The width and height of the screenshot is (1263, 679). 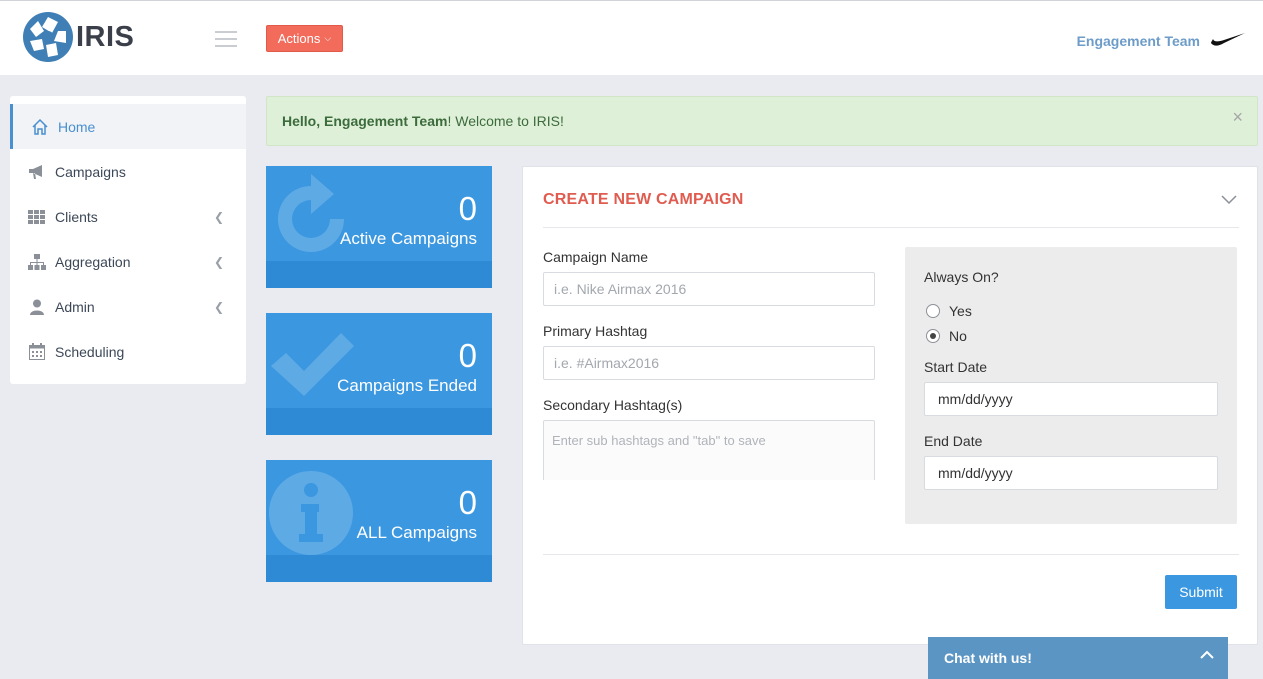 I want to click on radio-label: Yes, so click(x=960, y=311).